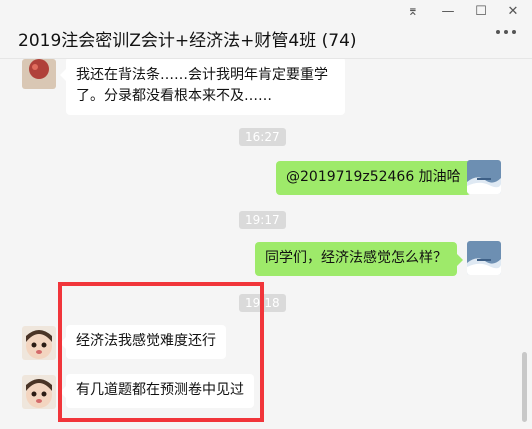  What do you see at coordinates (448, 12) in the screenshot?
I see `minimize-button: —` at bounding box center [448, 12].